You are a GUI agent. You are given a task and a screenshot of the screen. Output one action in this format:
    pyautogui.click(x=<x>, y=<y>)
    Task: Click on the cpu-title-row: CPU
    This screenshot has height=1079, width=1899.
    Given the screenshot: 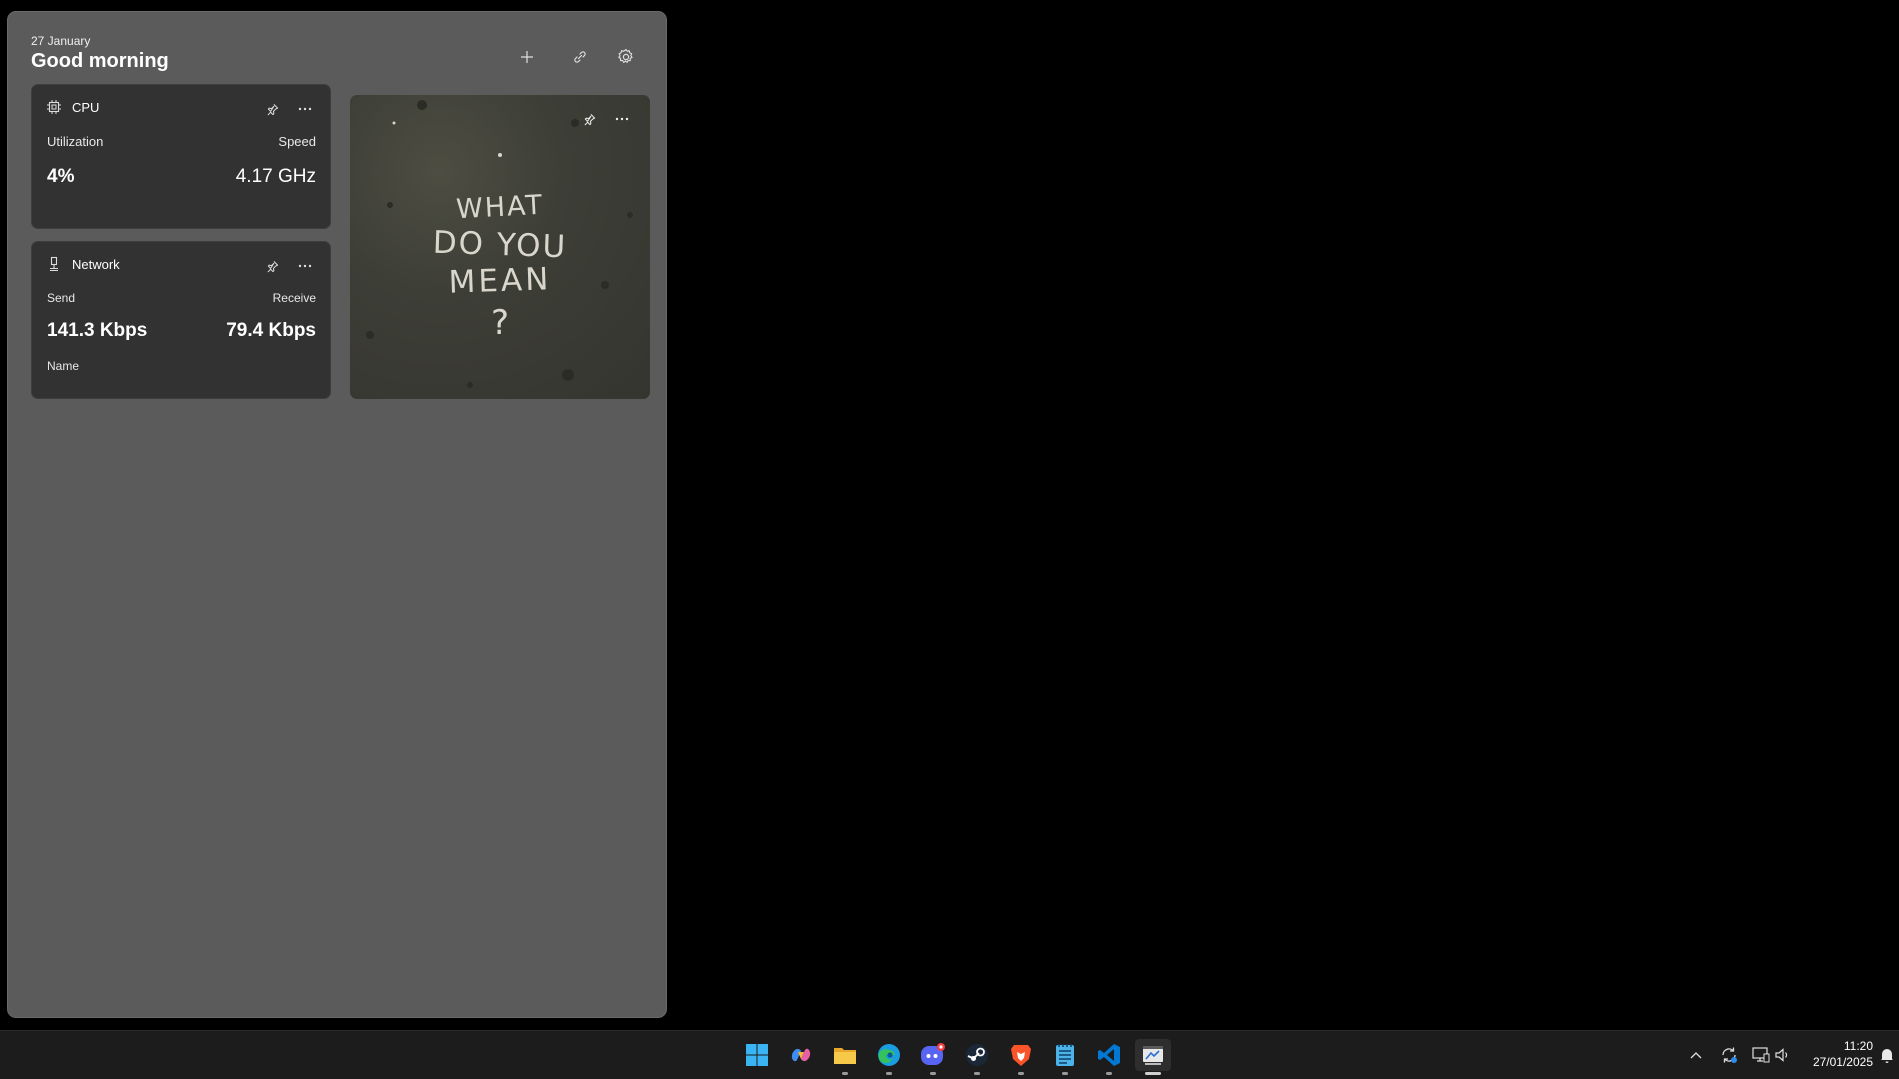 What is the action you would take?
    pyautogui.click(x=72, y=107)
    